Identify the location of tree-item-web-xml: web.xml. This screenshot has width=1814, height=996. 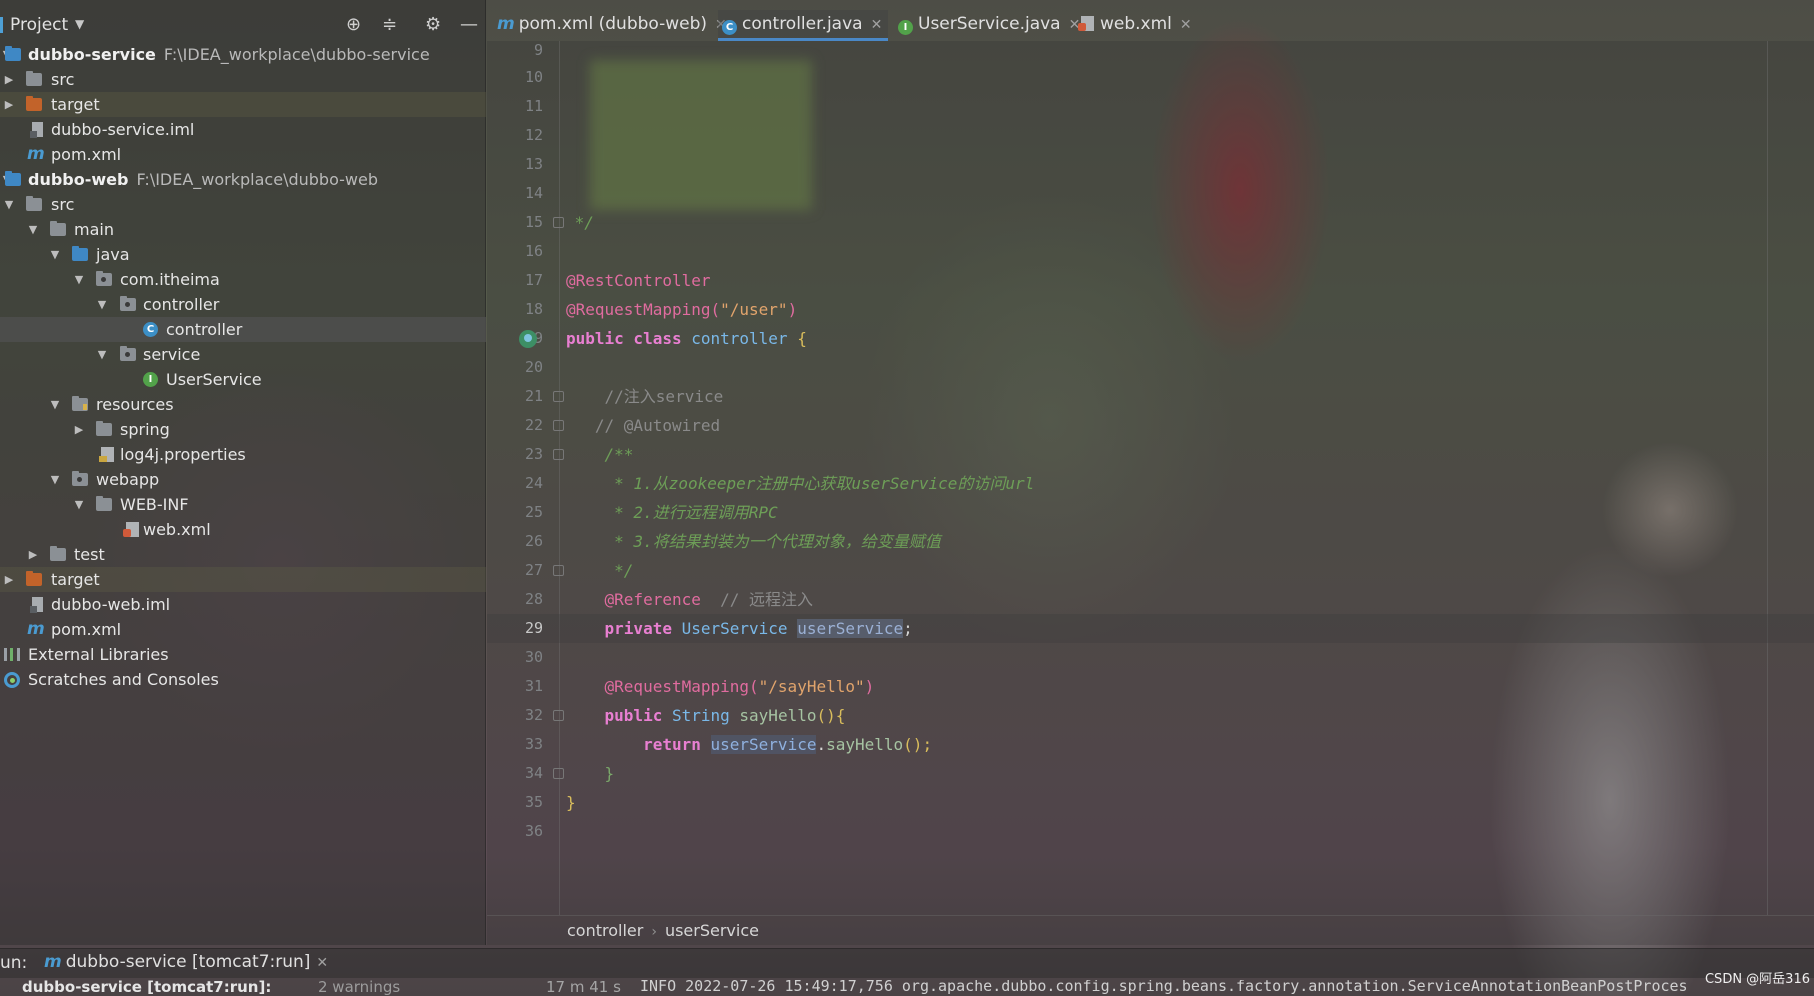
(243, 529).